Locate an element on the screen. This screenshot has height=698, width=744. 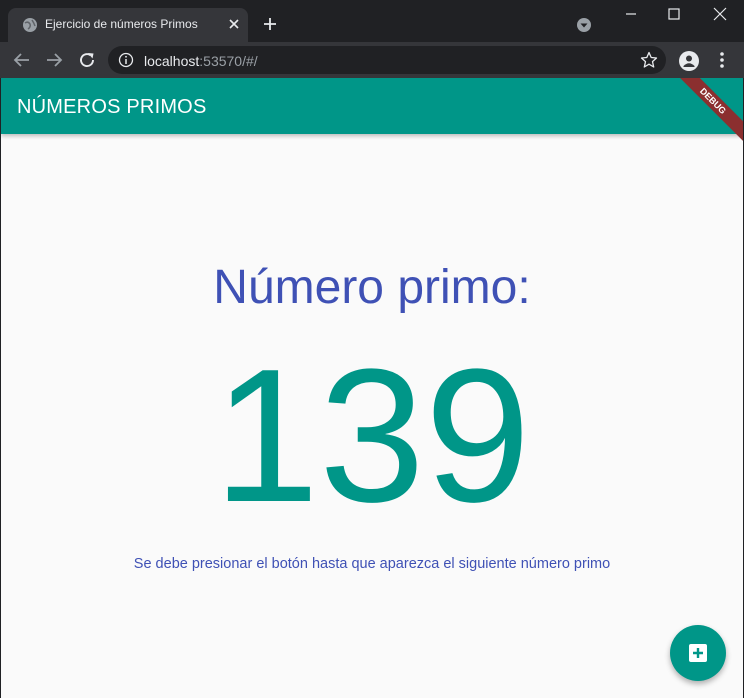
prime-number: 139 is located at coordinates (372, 436).